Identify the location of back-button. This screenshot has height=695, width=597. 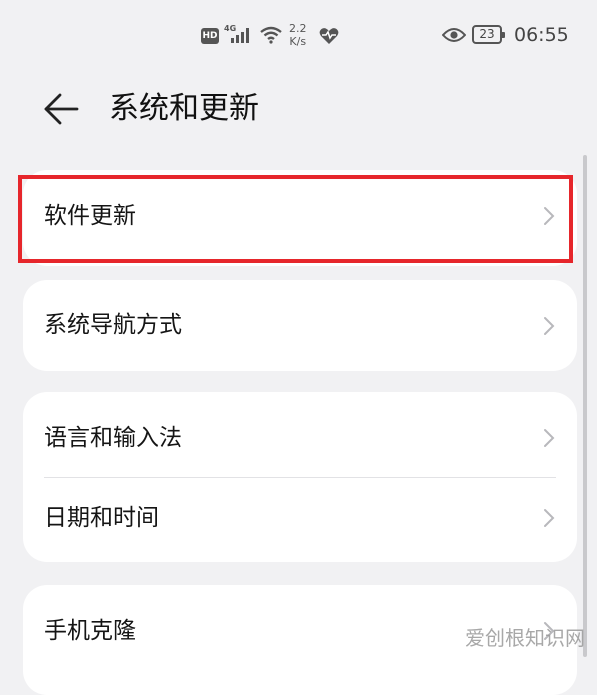
(62, 109).